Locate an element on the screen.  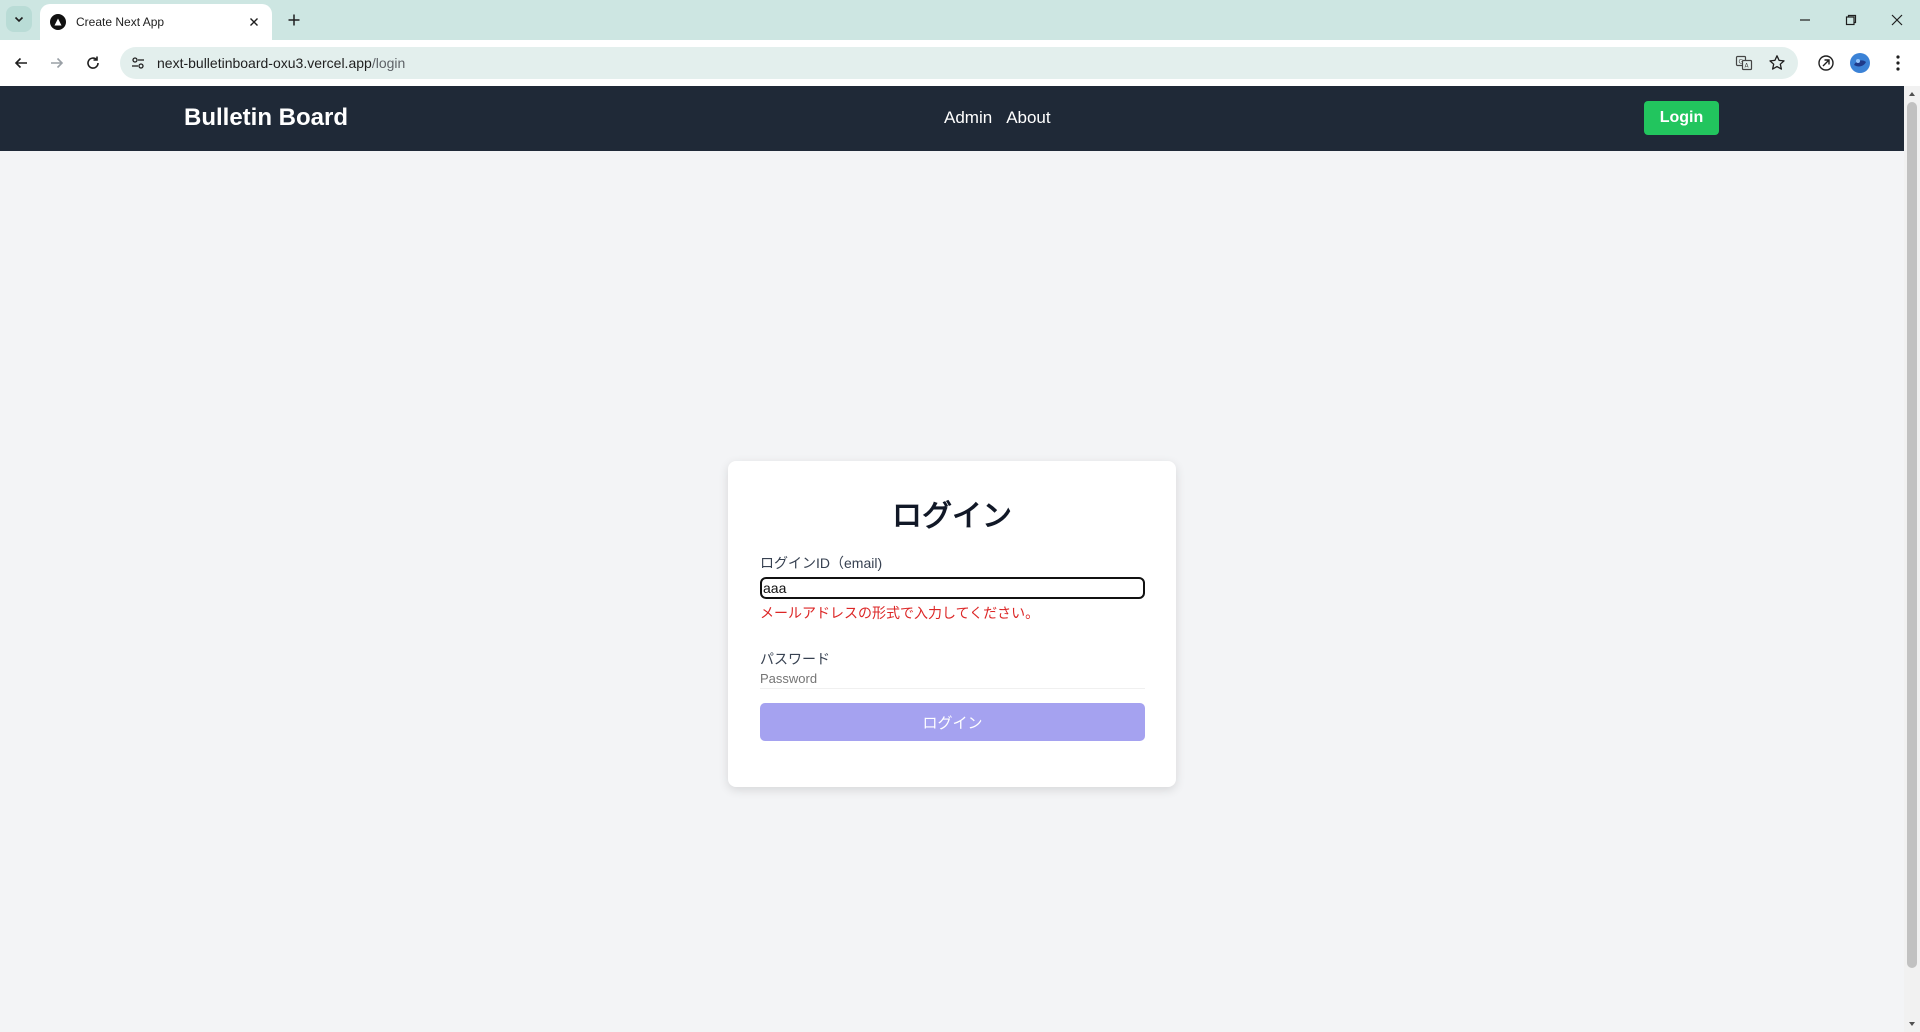
nav-link-admin: Admin is located at coordinates (968, 118).